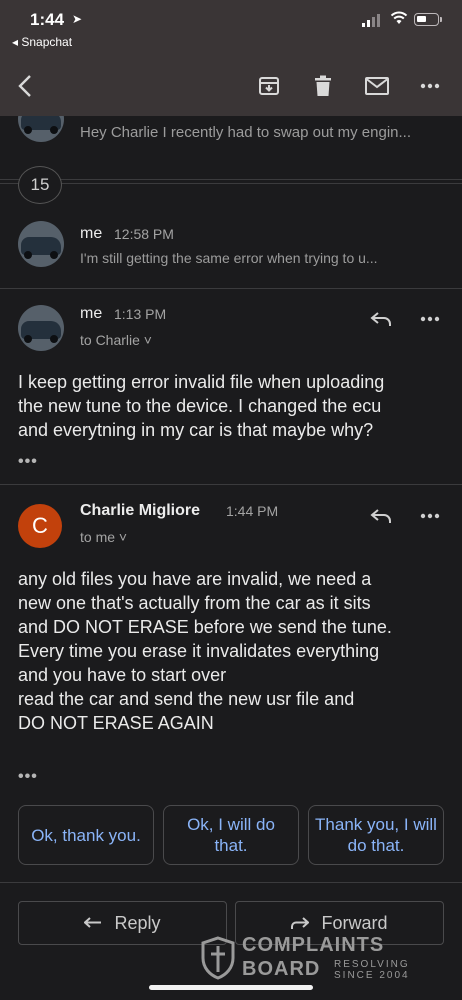  Describe the element at coordinates (116, 340) in the screenshot. I see `recipient-details-toggle: to Charlie ˅` at that location.